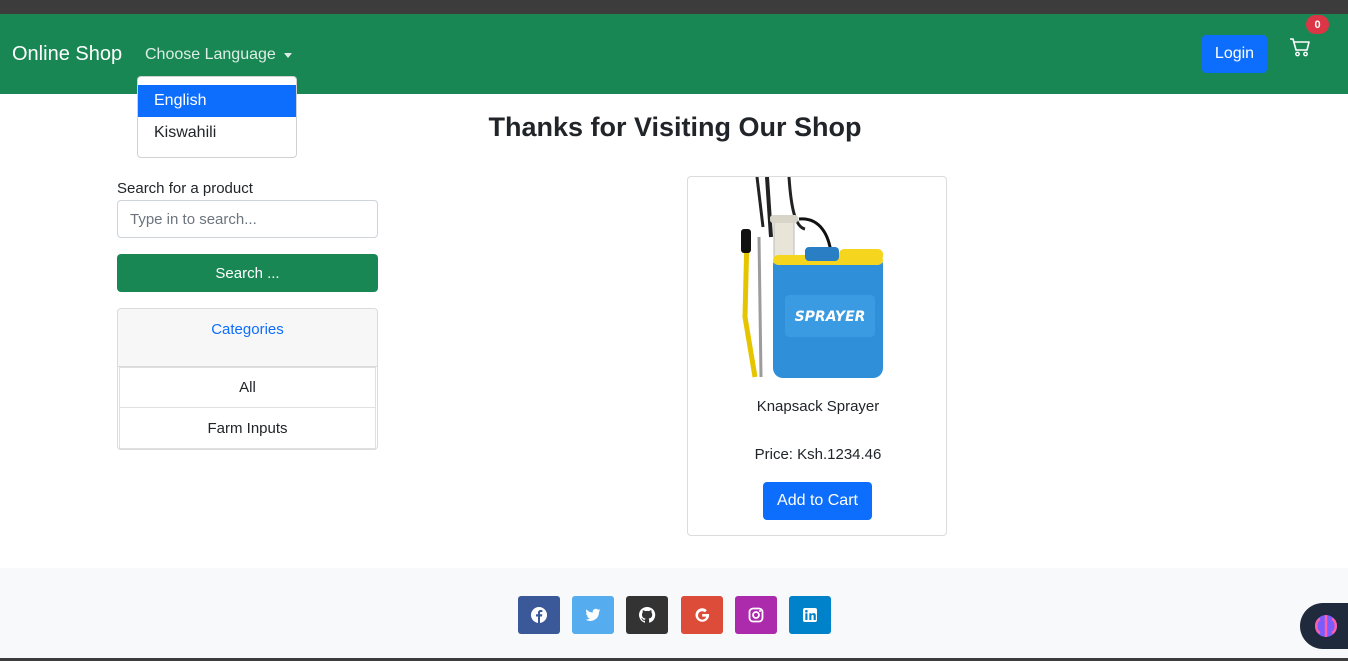  What do you see at coordinates (247, 343) in the screenshot?
I see `categories-link: Categories` at bounding box center [247, 343].